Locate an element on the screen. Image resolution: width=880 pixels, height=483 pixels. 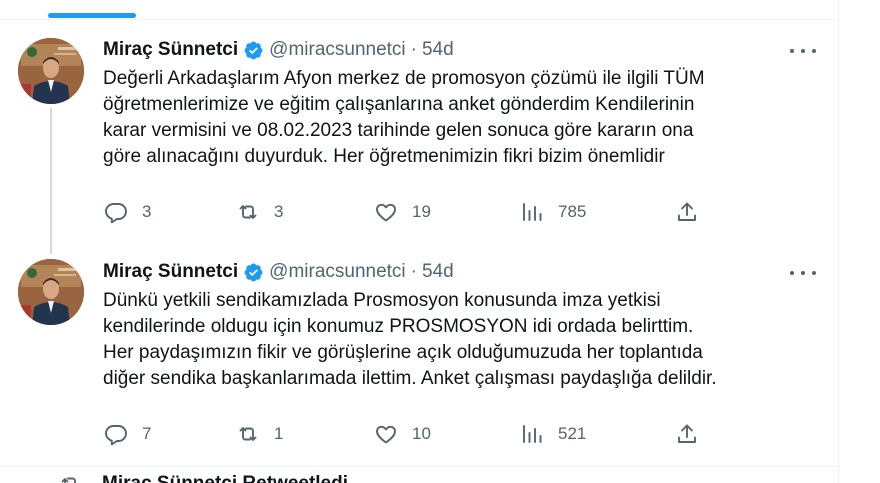
tweet-actions: 7 1 10 521 is located at coordinates (410, 434).